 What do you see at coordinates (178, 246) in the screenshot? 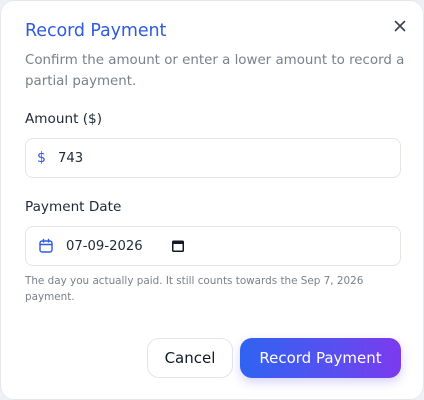
I see `date-picker-icon` at bounding box center [178, 246].